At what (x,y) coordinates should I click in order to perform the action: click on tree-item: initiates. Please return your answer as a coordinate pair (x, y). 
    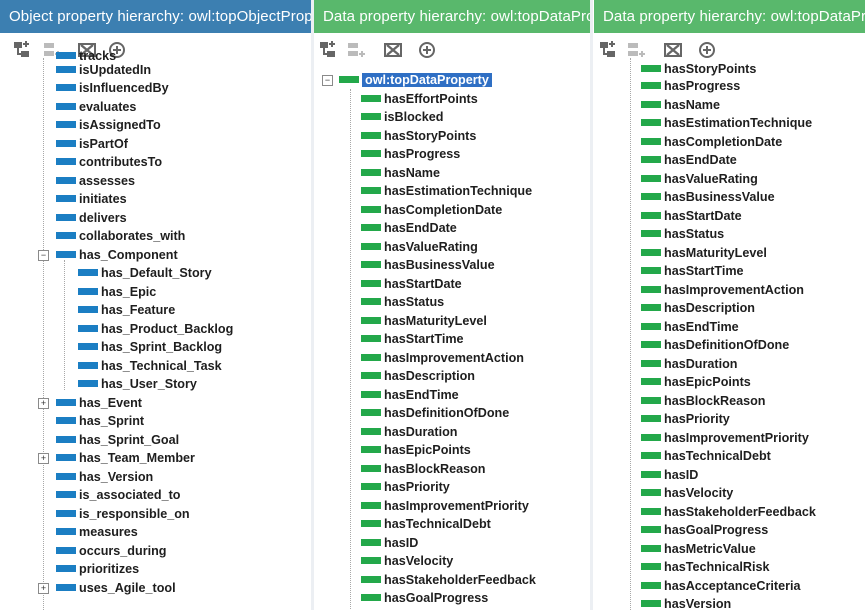
    Looking at the image, I should click on (91, 199).